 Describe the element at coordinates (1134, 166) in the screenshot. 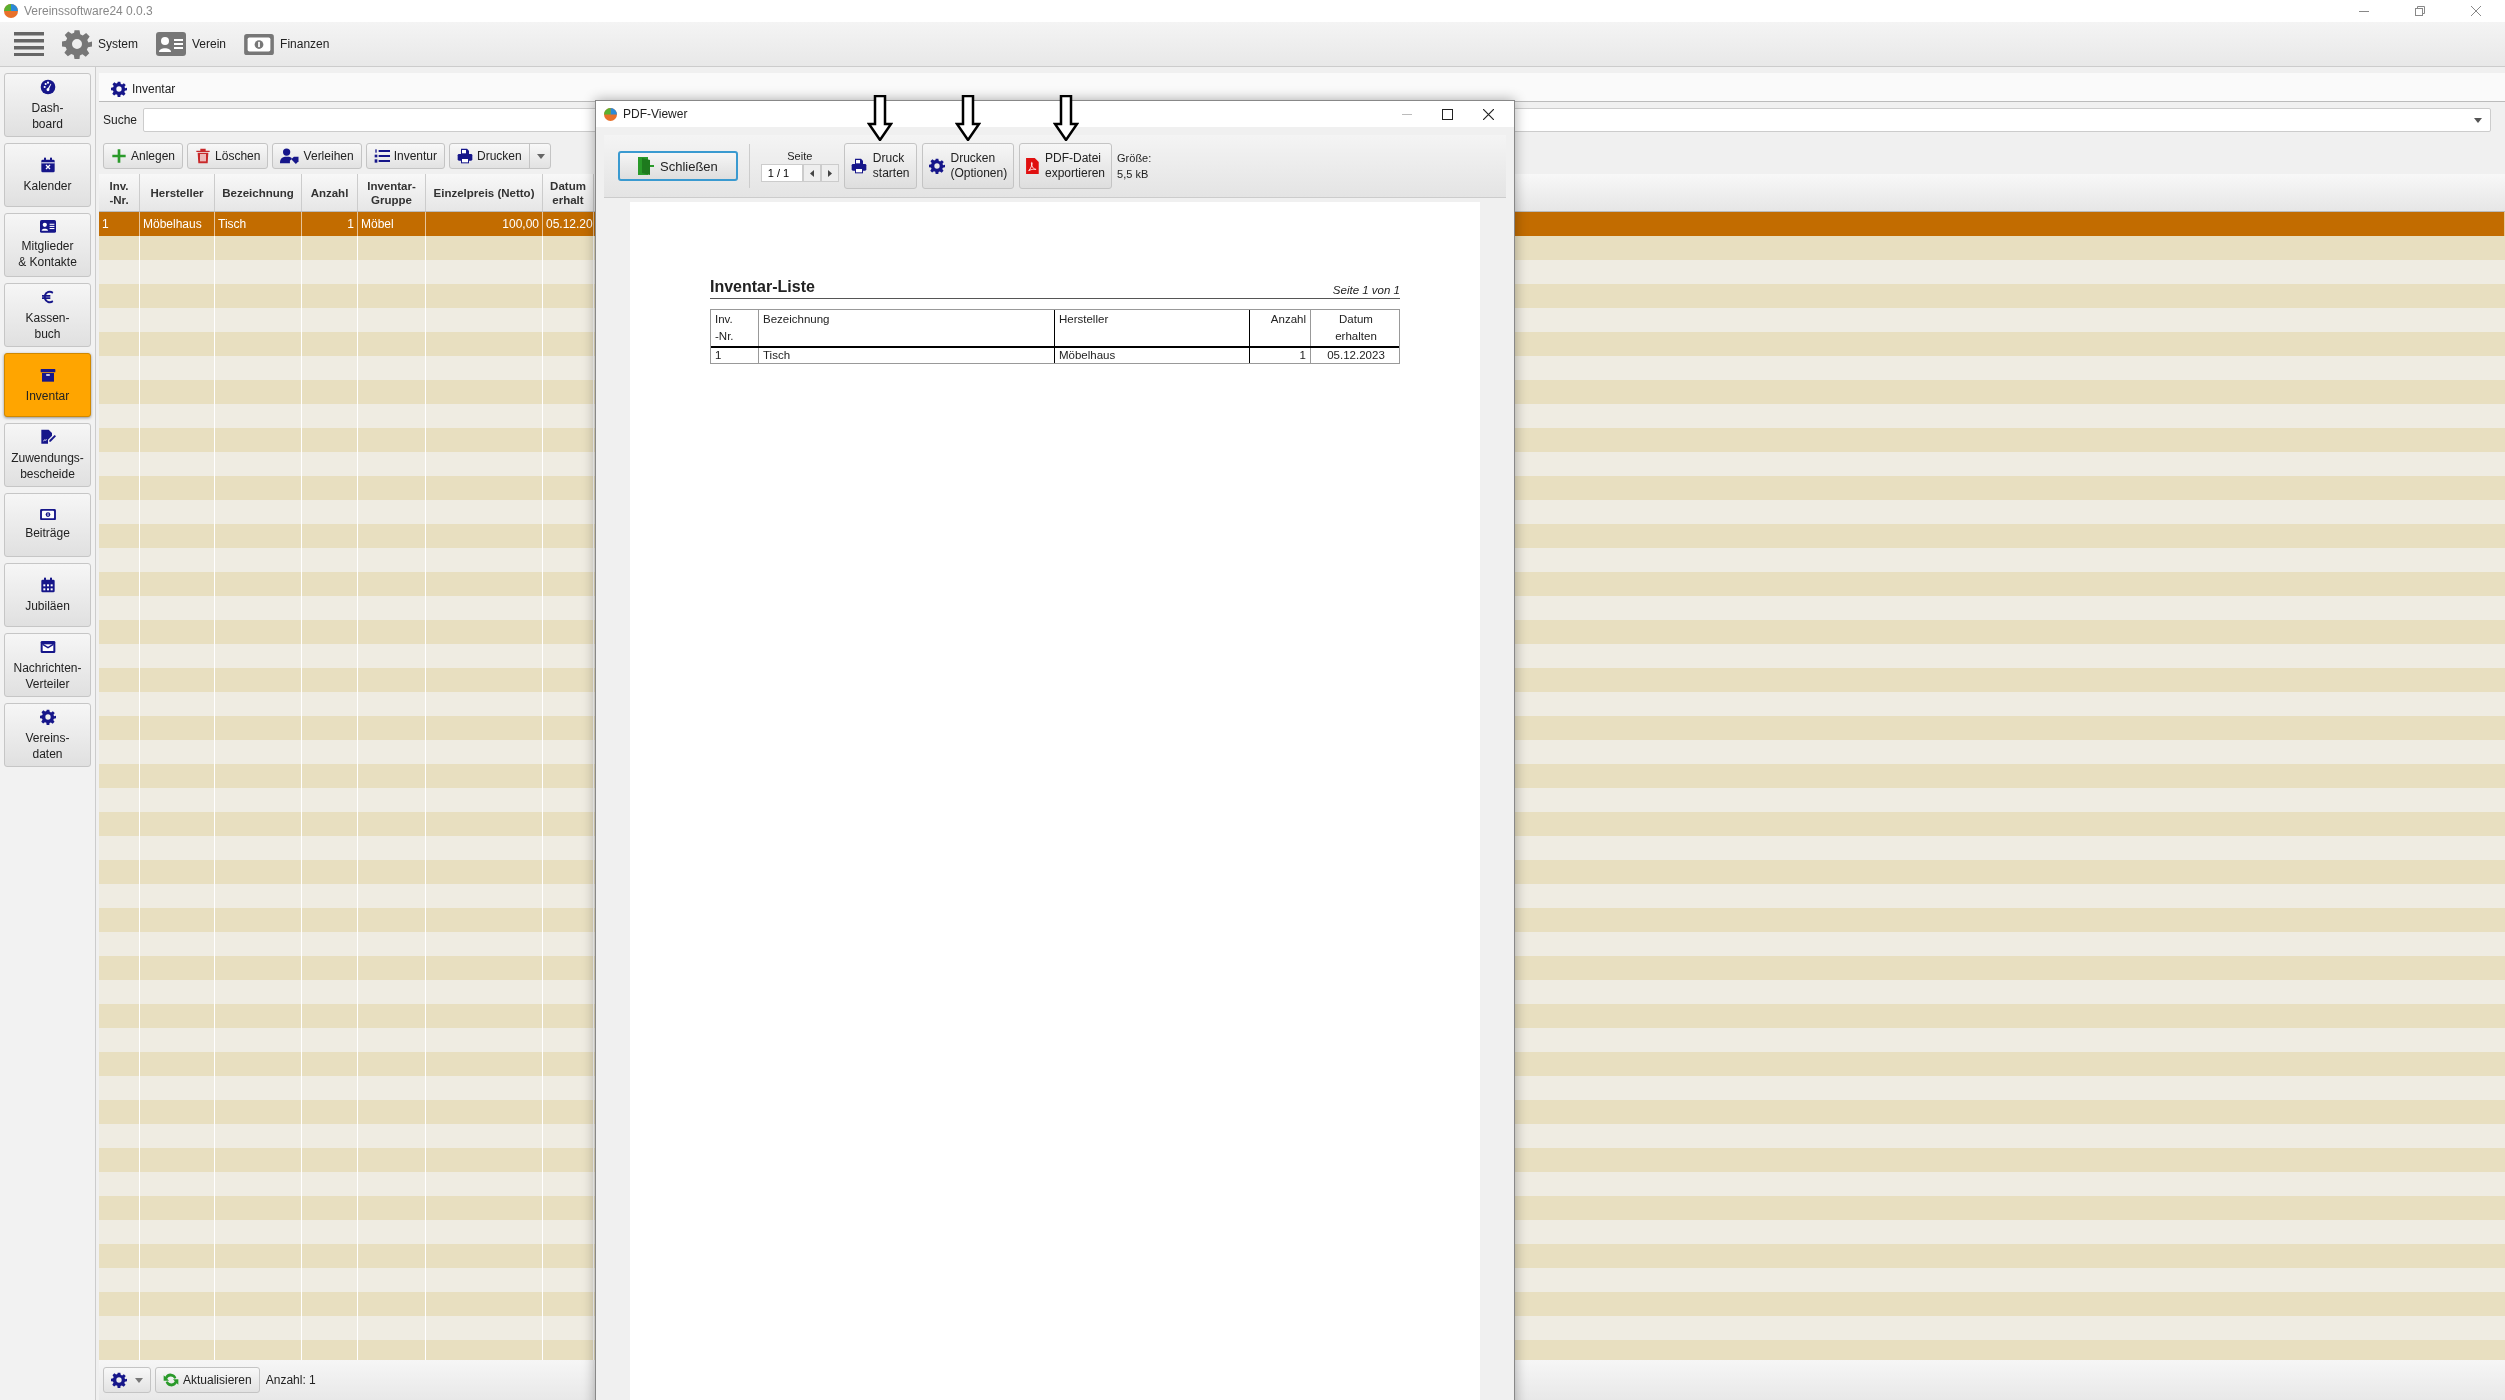

I see `file-size: Größe: 5,5 kB` at that location.